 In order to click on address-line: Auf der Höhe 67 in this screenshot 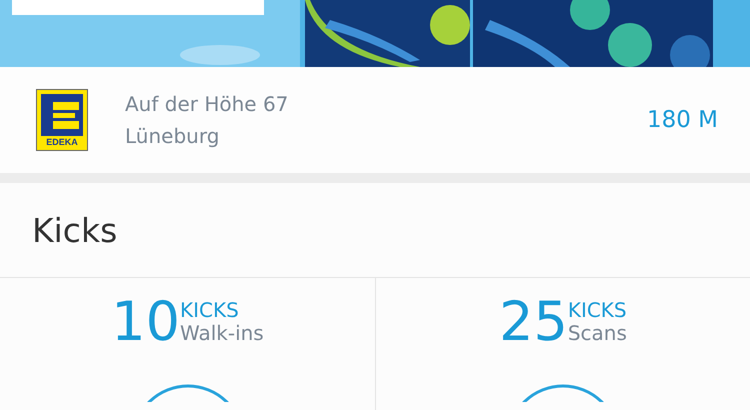, I will do `click(206, 104)`.